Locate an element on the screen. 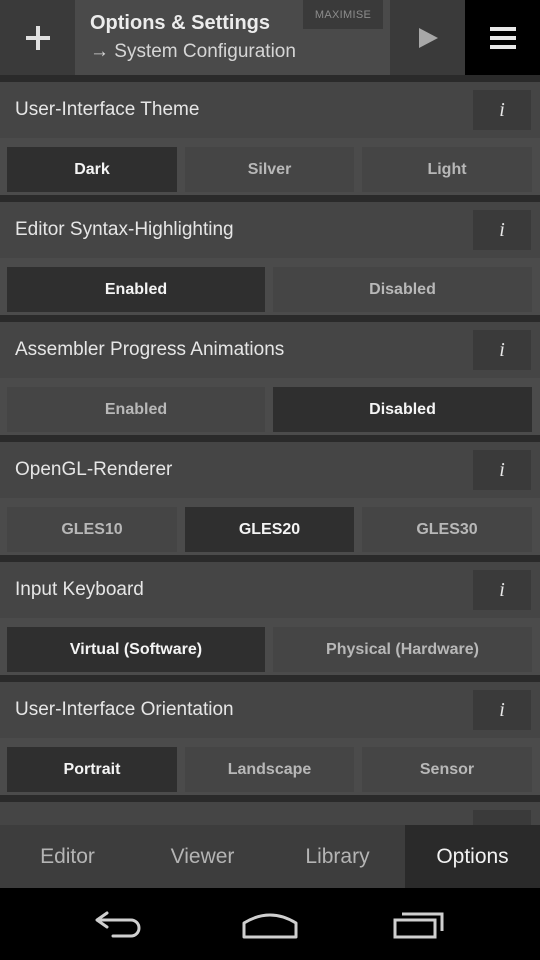  option-gles30: GLES30 is located at coordinates (447, 529).